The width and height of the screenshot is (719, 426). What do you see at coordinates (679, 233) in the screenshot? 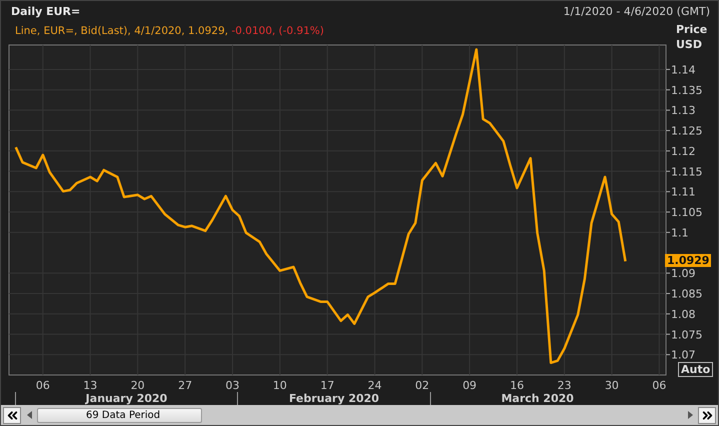
I see `y-tick-label: 1.1` at bounding box center [679, 233].